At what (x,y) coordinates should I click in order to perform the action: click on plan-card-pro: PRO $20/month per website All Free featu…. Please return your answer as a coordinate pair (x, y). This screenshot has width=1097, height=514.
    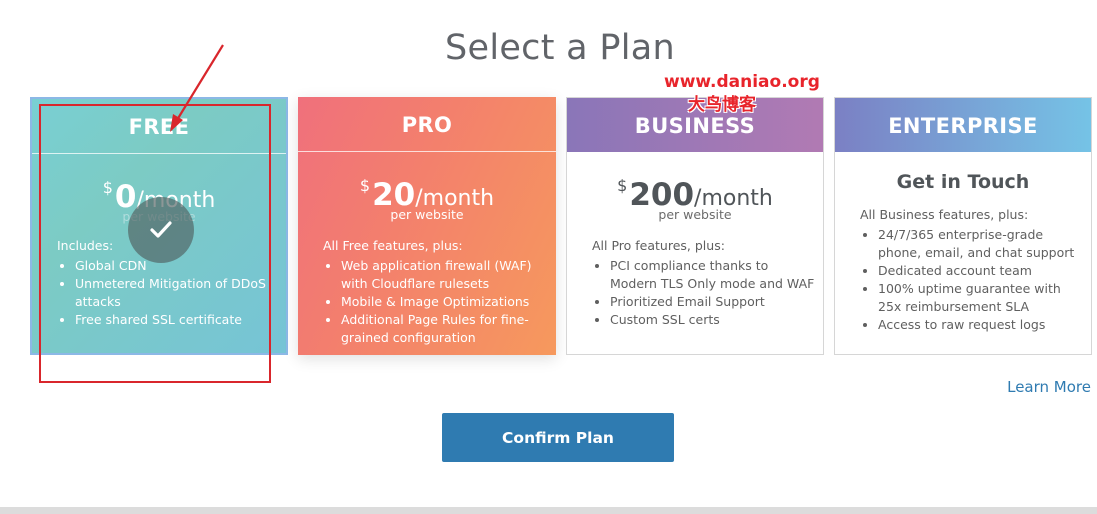
    Looking at the image, I should click on (427, 226).